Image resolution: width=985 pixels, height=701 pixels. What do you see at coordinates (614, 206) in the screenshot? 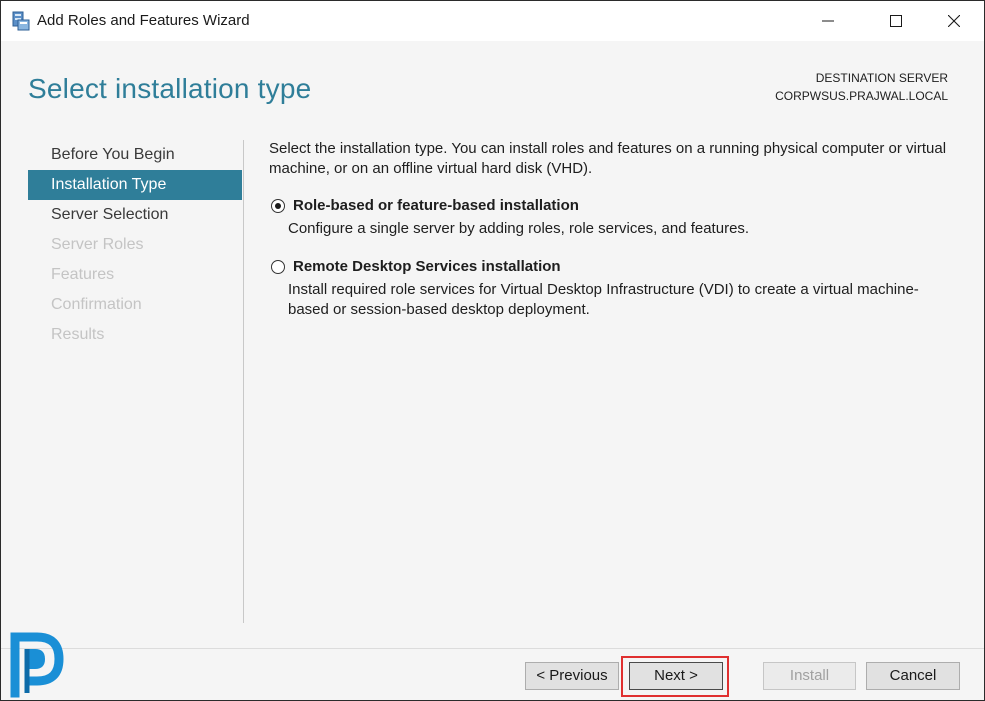
I see `option-title: Role-based or feature-based installation` at bounding box center [614, 206].